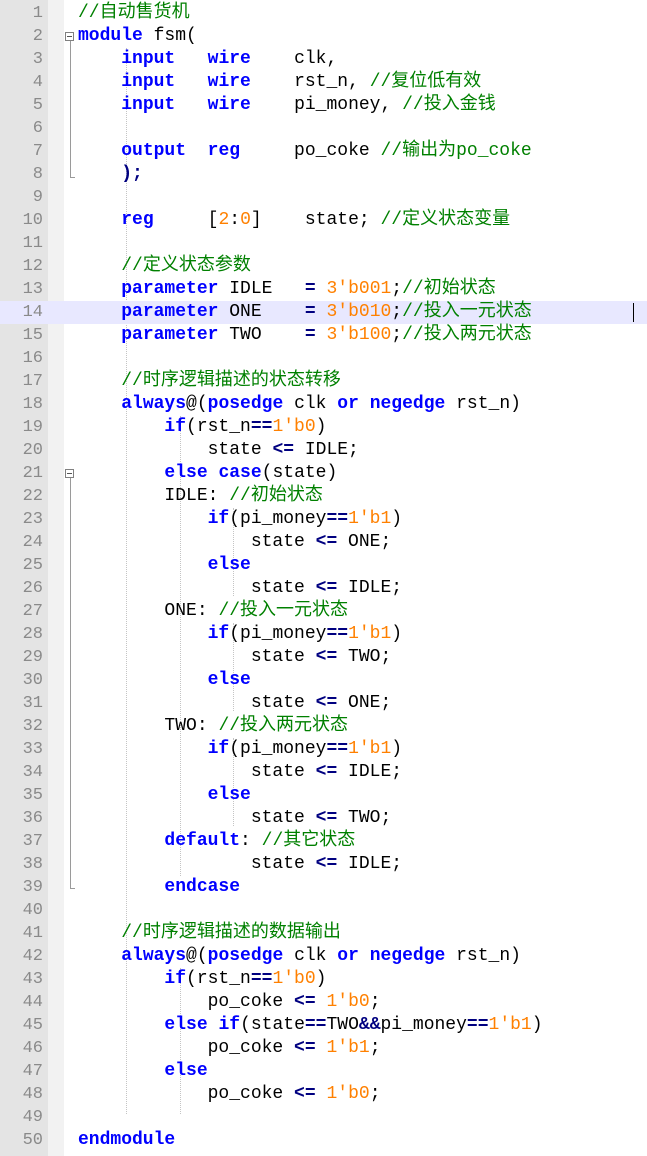 This screenshot has height=1156, width=647. I want to click on code-line: 26 state <= IDLE;, so click(323, 588).